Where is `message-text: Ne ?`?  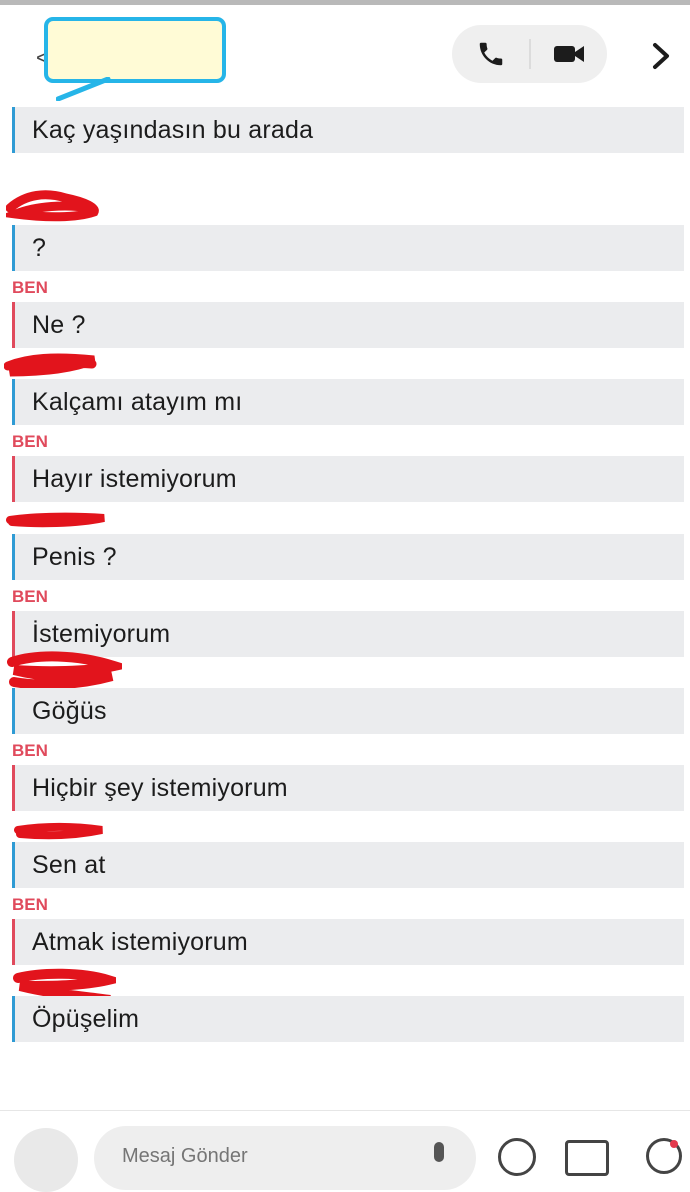
message-text: Ne ? is located at coordinates (59, 324).